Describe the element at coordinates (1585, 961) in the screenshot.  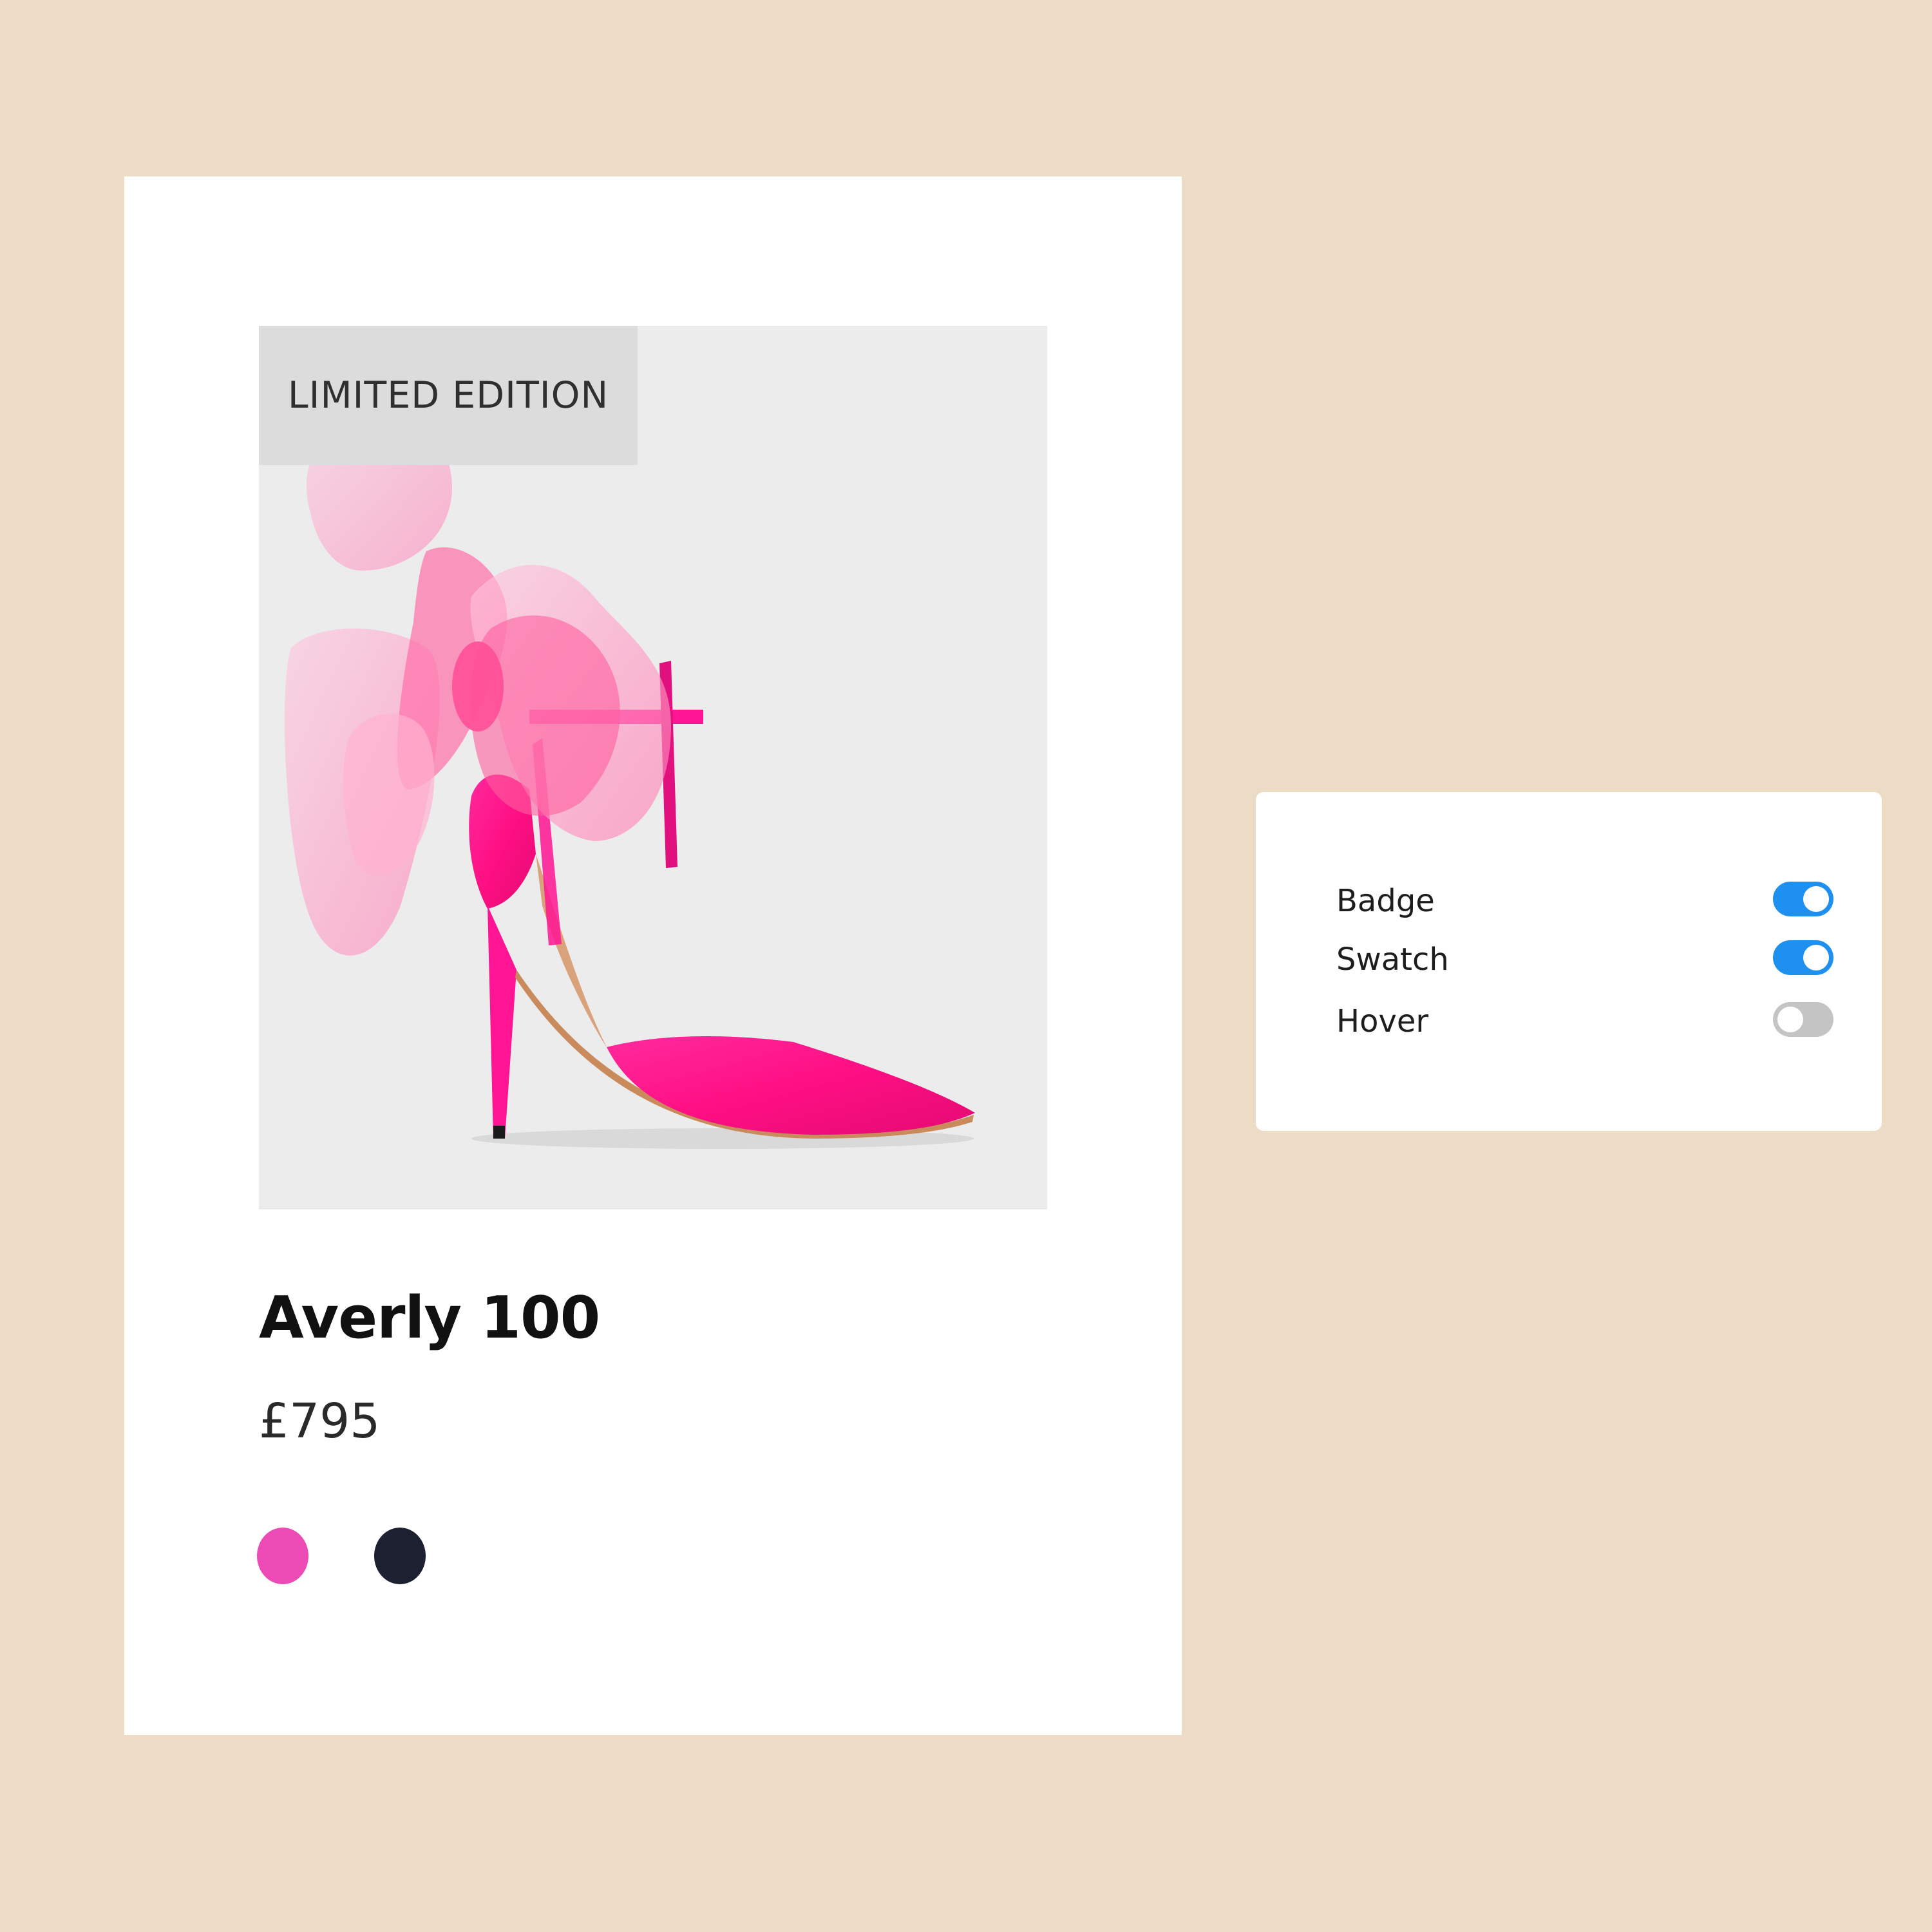
I see `toggle-row-swatch: Swatch` at that location.